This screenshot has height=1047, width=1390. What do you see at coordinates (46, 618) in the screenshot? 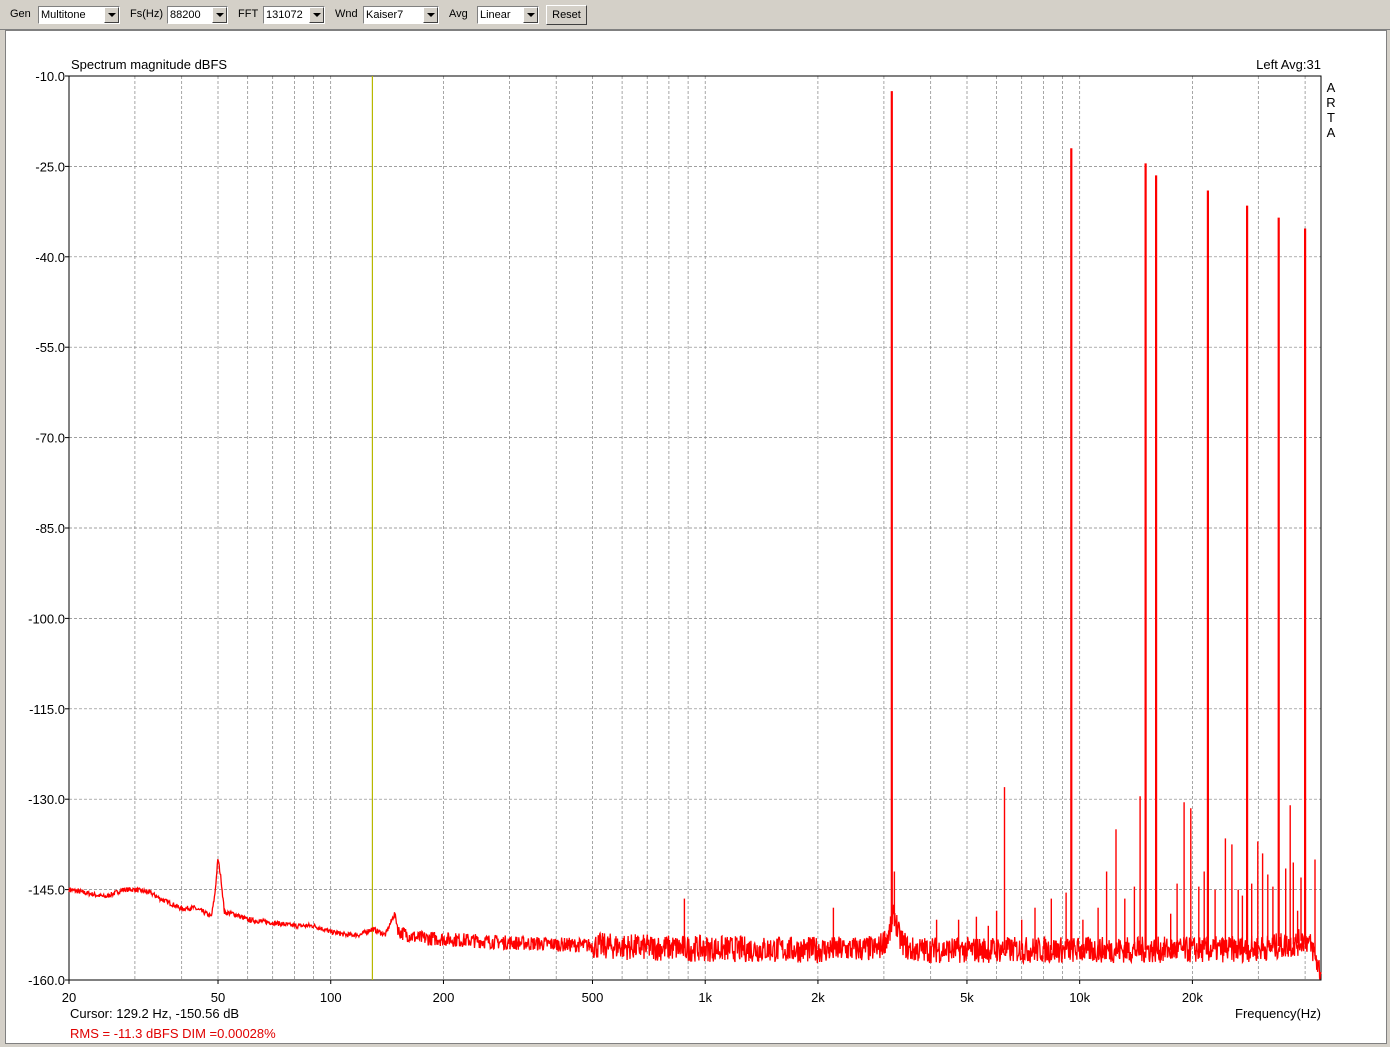
I see `y-tick-label: -100.0` at bounding box center [46, 618].